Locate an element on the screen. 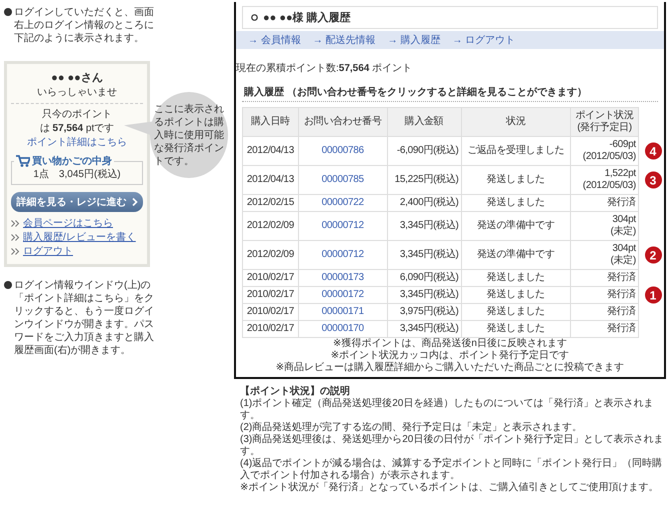 This screenshot has width=670, height=511. account-link: 会員ページはこちら is located at coordinates (68, 223).